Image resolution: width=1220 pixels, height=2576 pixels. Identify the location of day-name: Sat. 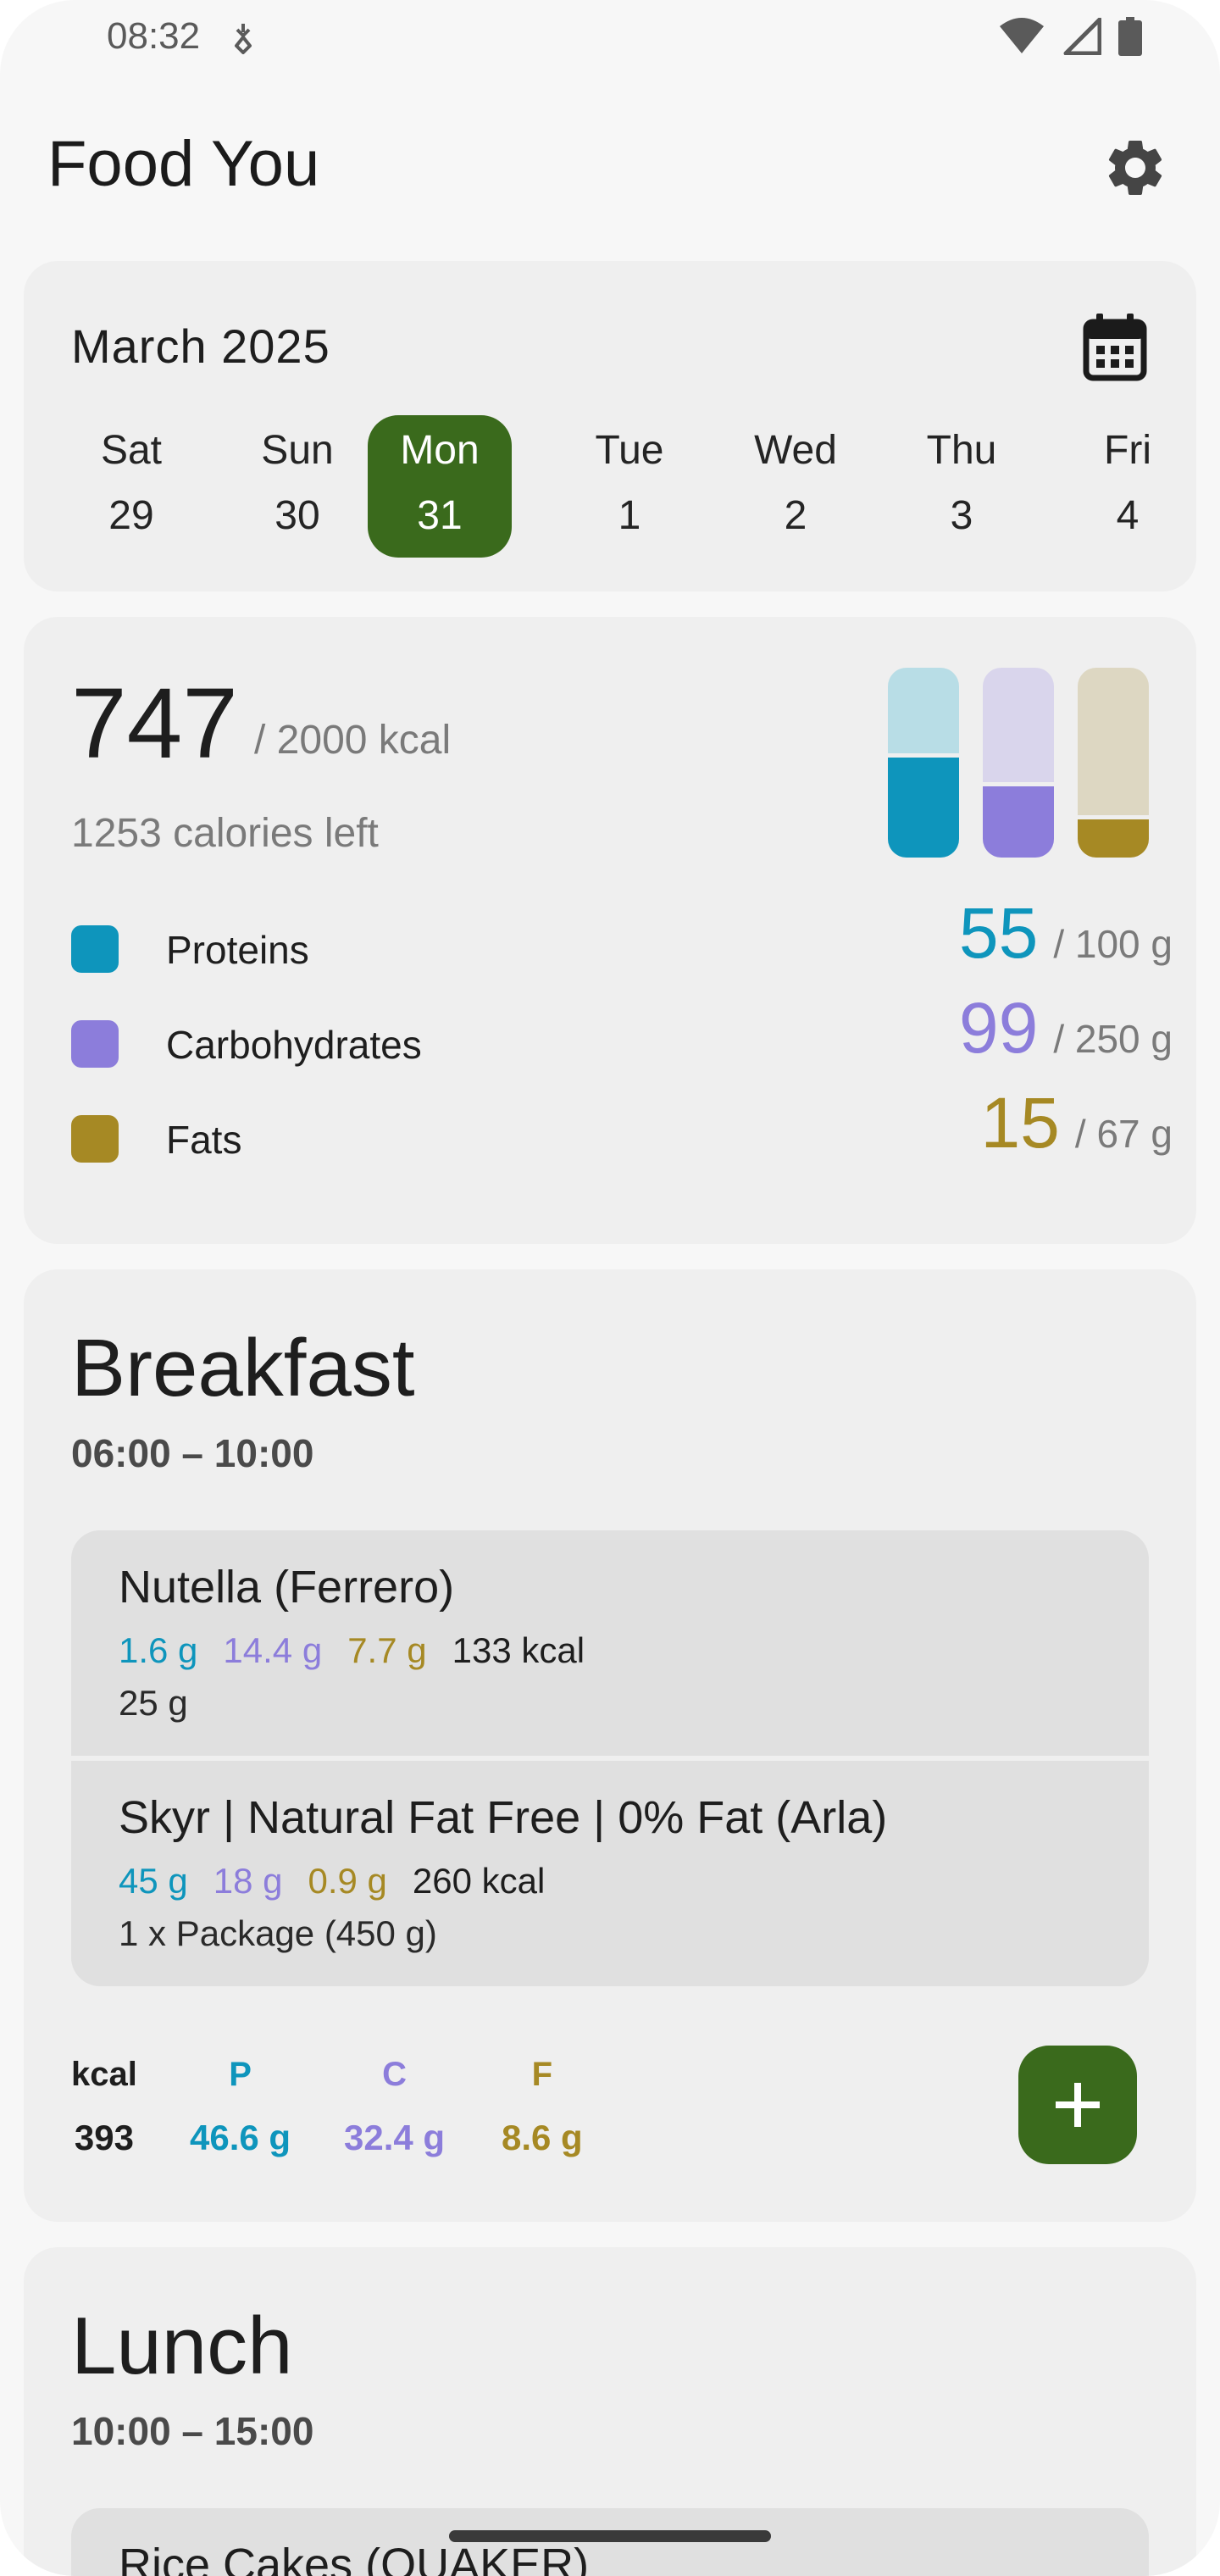
(131, 450).